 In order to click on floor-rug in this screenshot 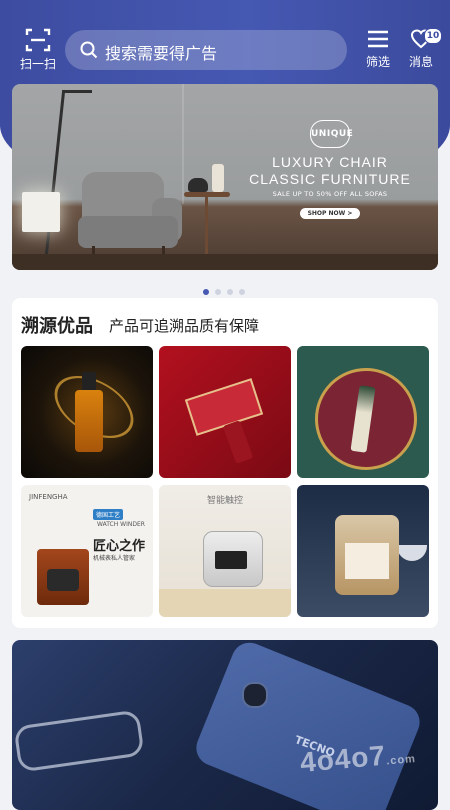, I will do `click(225, 262)`.